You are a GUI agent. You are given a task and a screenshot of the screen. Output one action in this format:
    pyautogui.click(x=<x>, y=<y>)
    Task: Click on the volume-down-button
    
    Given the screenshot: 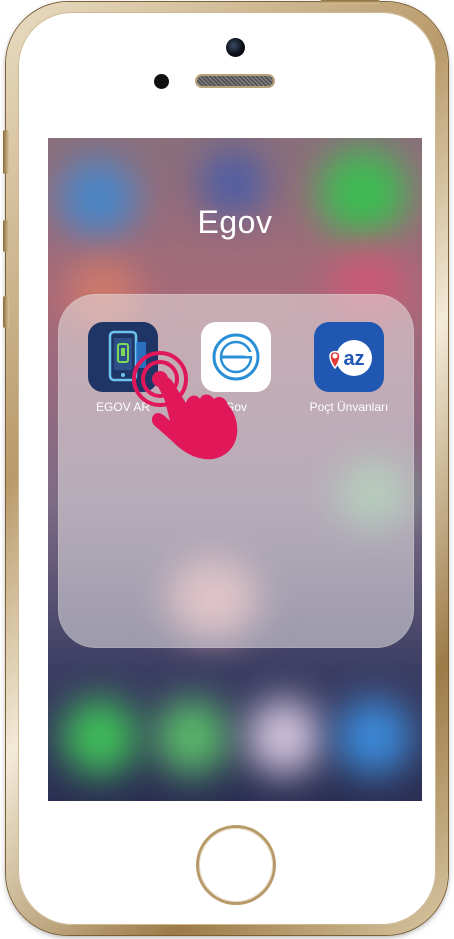 What is the action you would take?
    pyautogui.click(x=6, y=312)
    